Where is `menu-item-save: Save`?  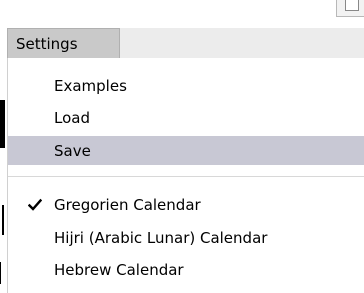
menu-item-save: Save is located at coordinates (186, 150).